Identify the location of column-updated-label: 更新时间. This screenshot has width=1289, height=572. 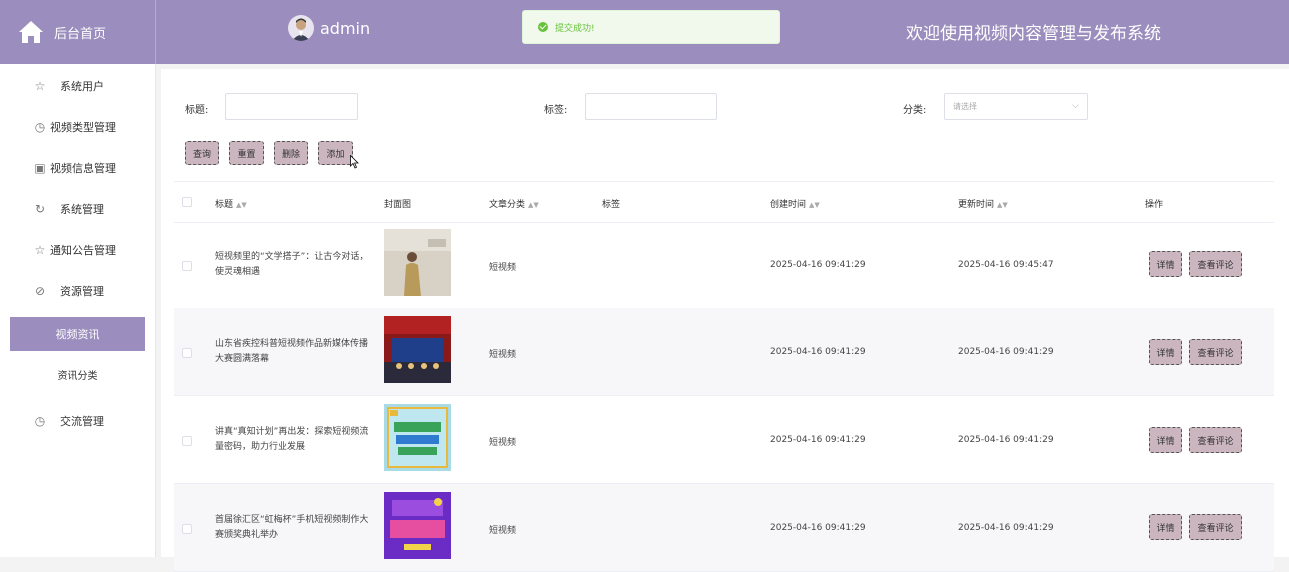
(976, 205).